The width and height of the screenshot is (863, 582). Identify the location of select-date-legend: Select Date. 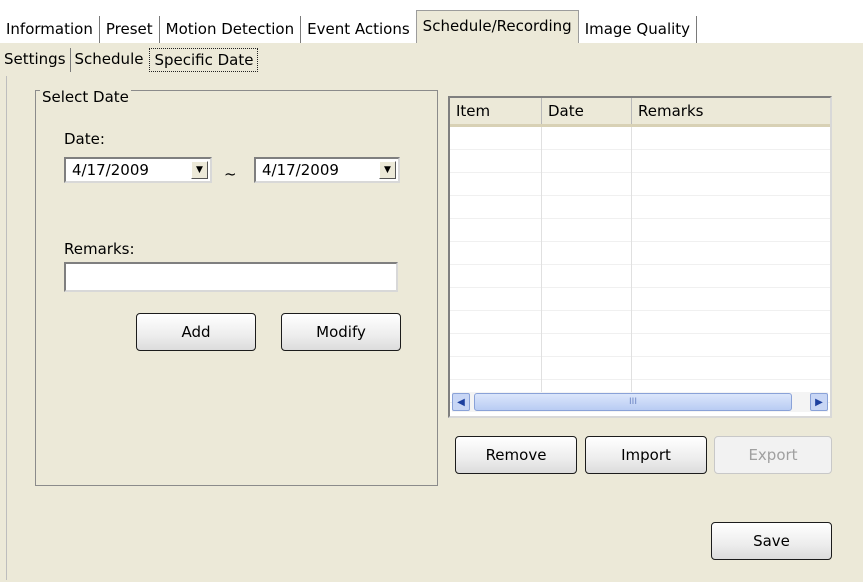
(85, 97).